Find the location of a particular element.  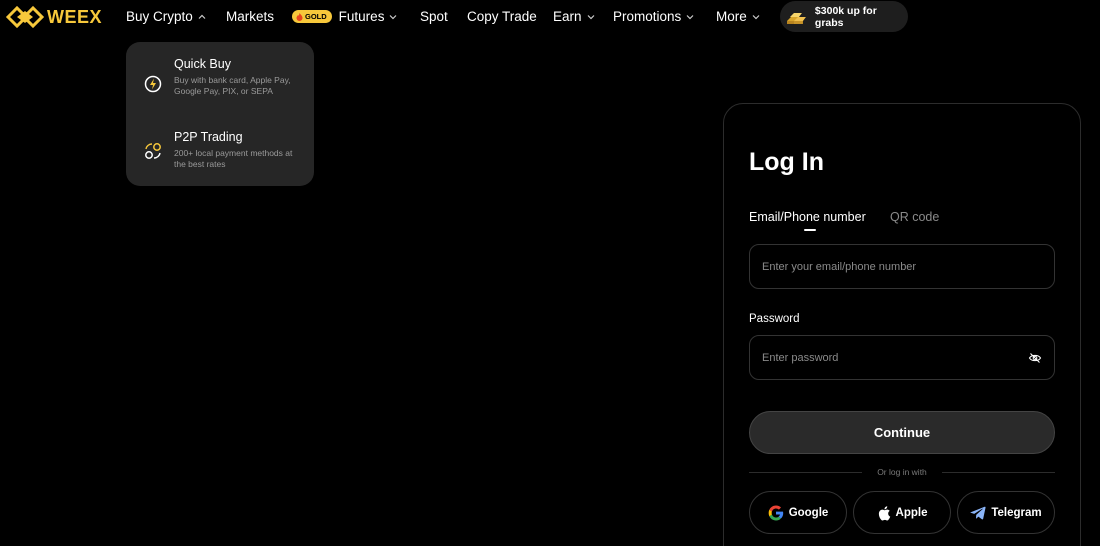

tab-qr-code: QR code is located at coordinates (914, 217).